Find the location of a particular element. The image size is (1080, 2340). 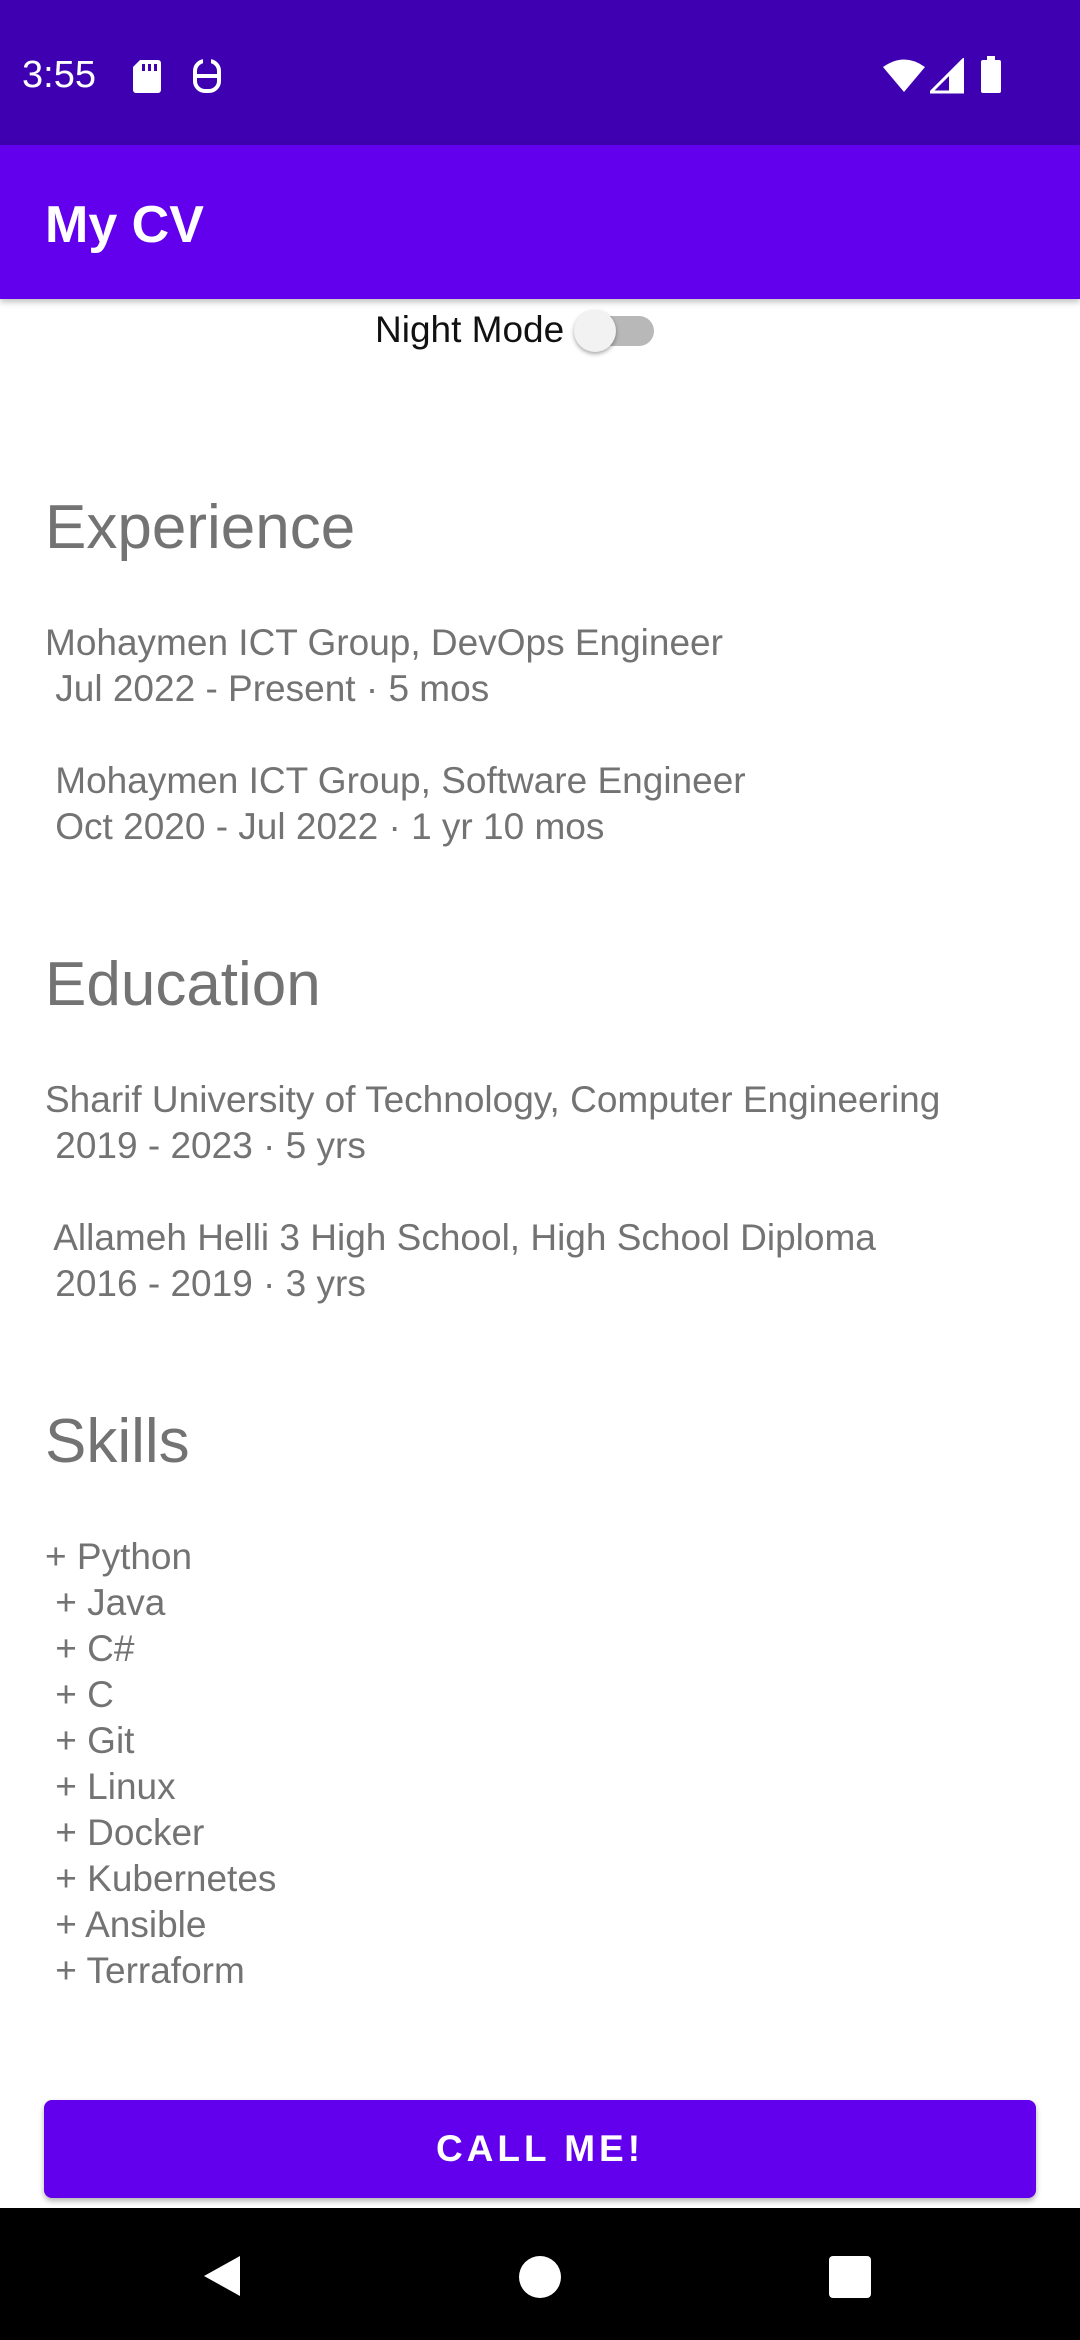

switch-thumb is located at coordinates (595, 331).